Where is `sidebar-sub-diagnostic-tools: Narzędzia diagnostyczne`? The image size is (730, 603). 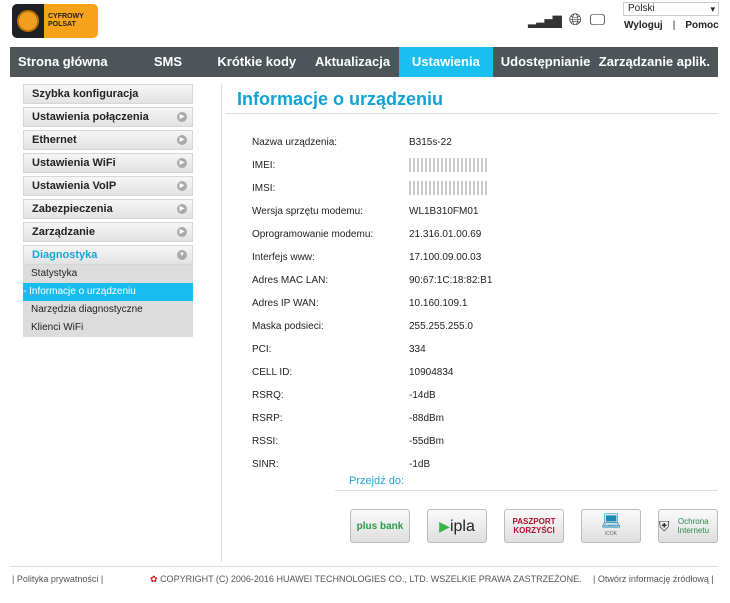
sidebar-sub-diagnostic-tools: Narzędzia diagnostyczne is located at coordinates (108, 310).